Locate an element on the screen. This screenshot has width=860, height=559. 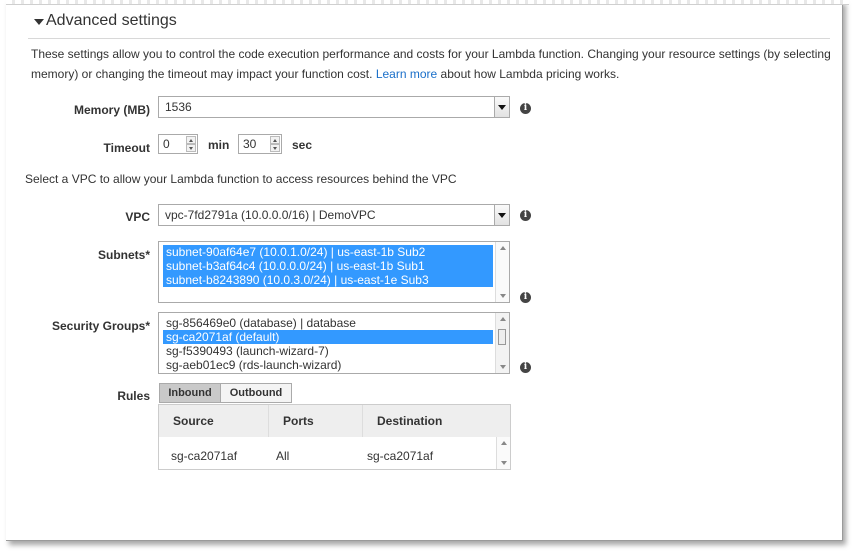
column-header-source: Source is located at coordinates (214, 421).